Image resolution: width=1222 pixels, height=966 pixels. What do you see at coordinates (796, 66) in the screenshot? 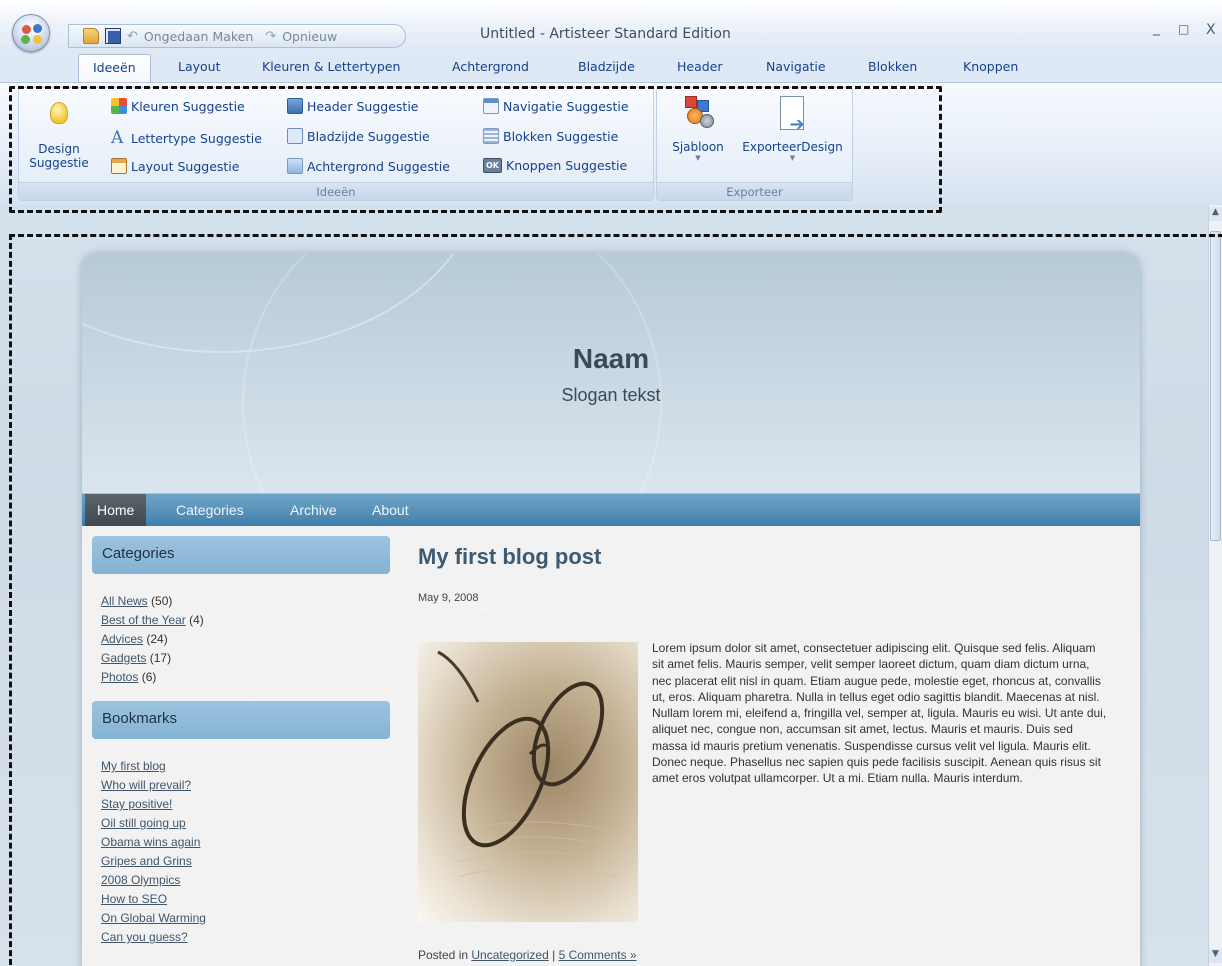
I see `tab-navigatie: Navigatie` at bounding box center [796, 66].